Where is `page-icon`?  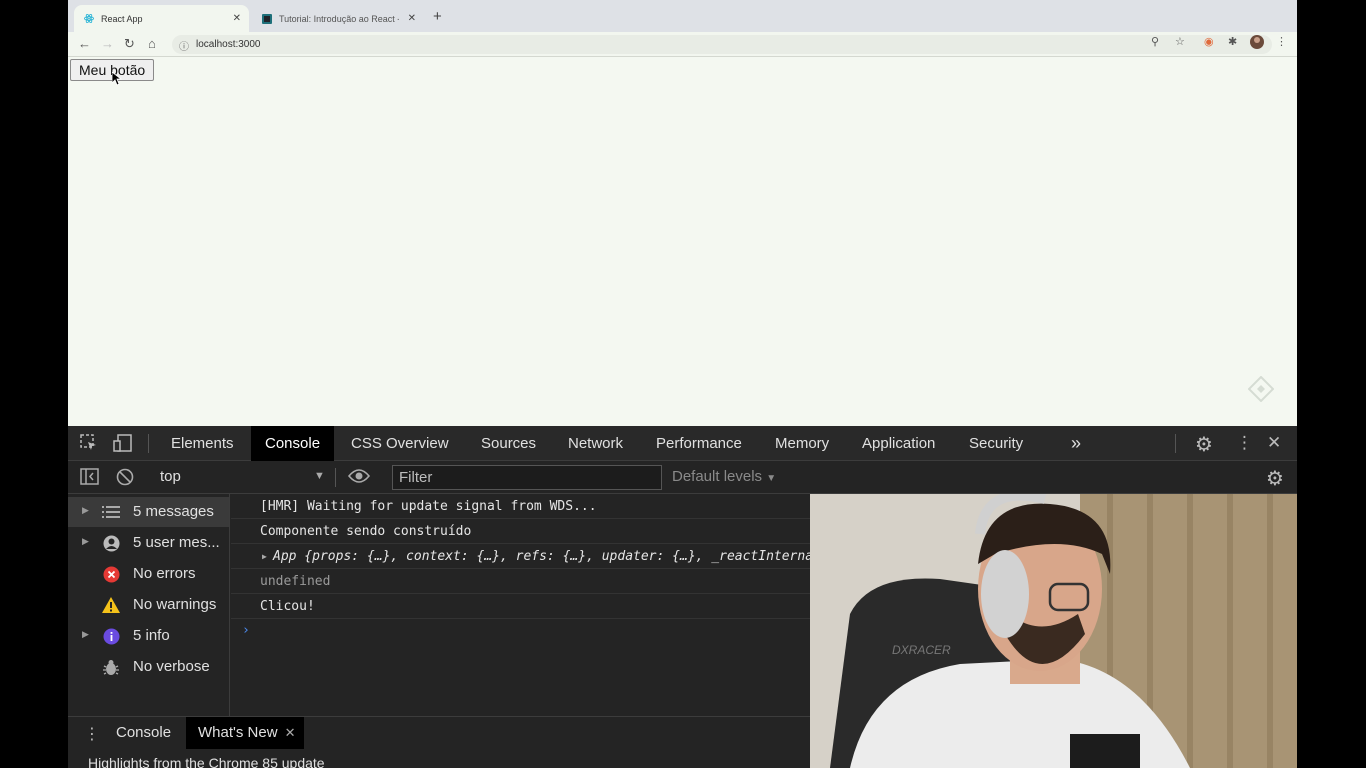 page-icon is located at coordinates (267, 18).